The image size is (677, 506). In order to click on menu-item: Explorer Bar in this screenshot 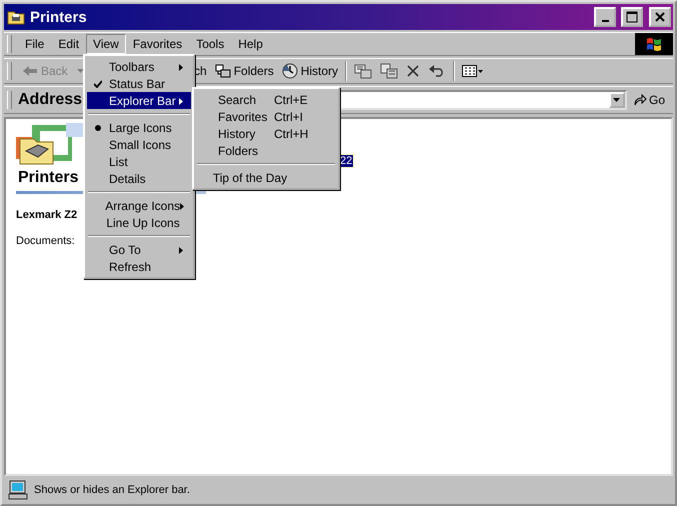, I will do `click(139, 100)`.